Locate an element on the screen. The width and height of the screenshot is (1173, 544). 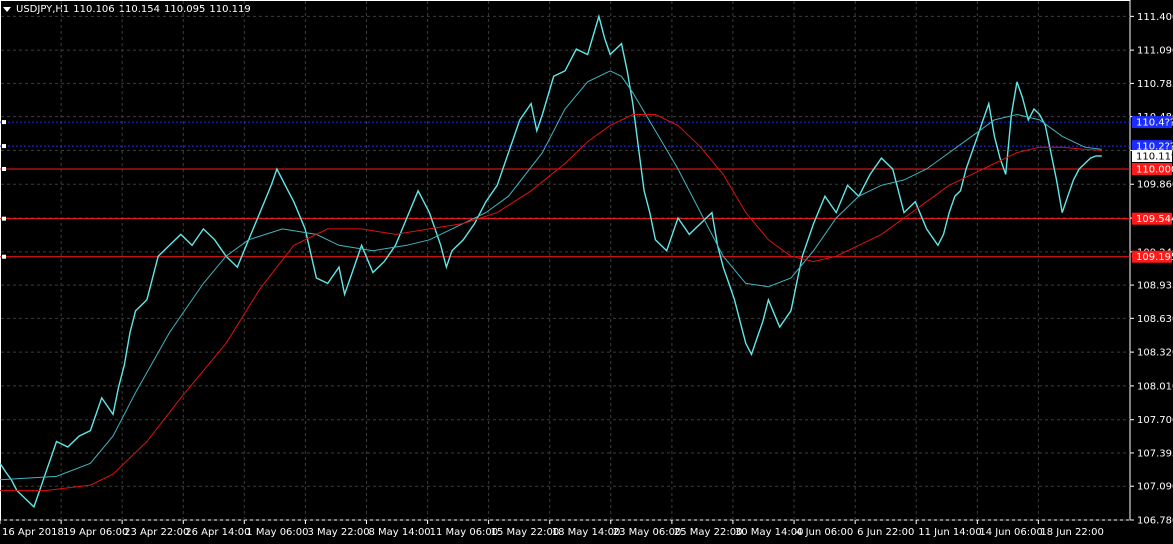
x-tick-label: 11 Jun 14:00 is located at coordinates (950, 532).